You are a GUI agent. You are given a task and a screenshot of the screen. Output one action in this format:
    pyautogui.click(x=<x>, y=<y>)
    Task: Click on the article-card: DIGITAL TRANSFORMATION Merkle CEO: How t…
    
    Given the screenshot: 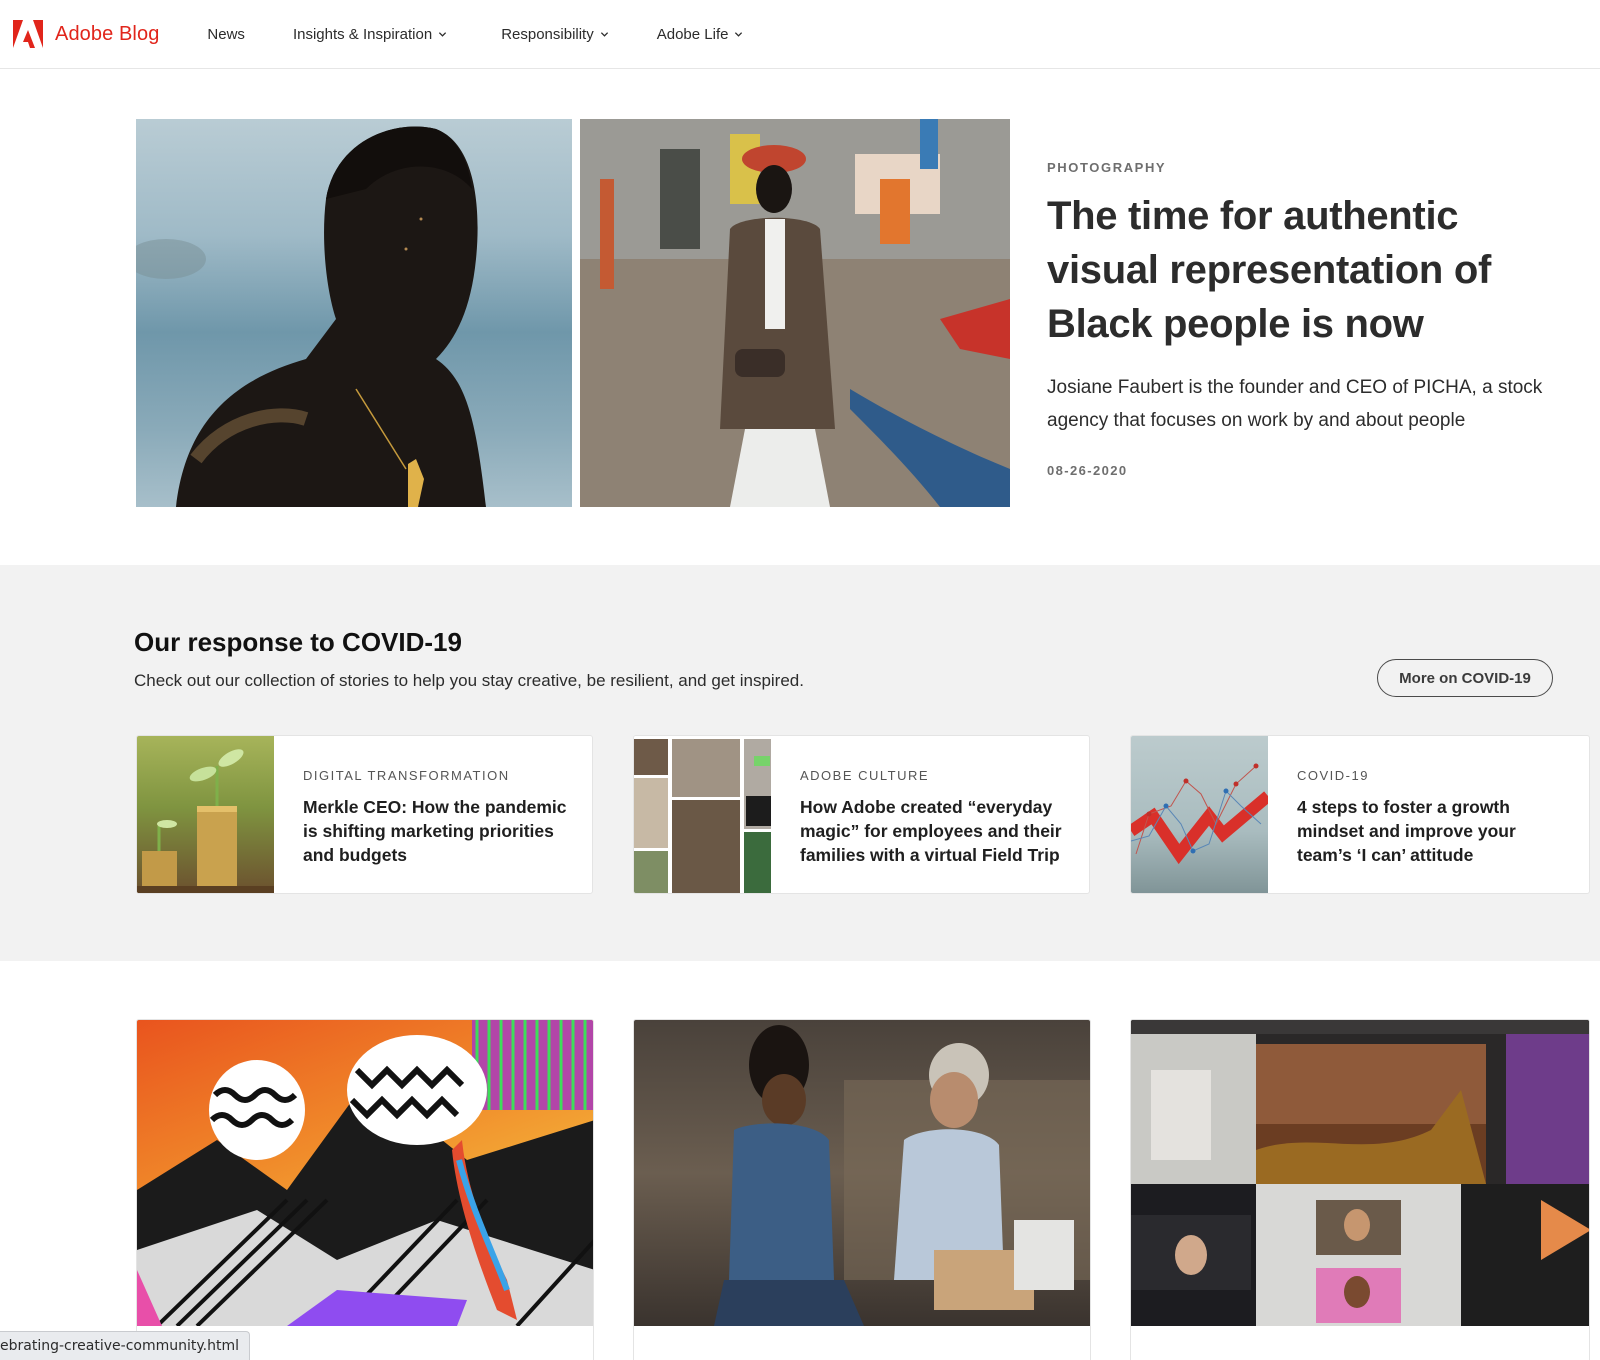 What is the action you would take?
    pyautogui.click(x=364, y=814)
    